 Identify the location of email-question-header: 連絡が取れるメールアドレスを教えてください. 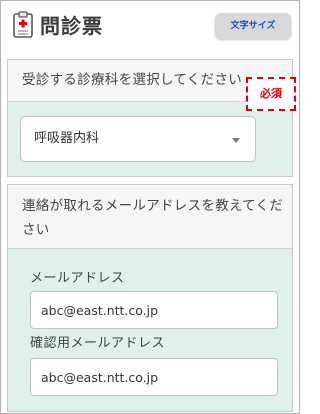
(150, 217).